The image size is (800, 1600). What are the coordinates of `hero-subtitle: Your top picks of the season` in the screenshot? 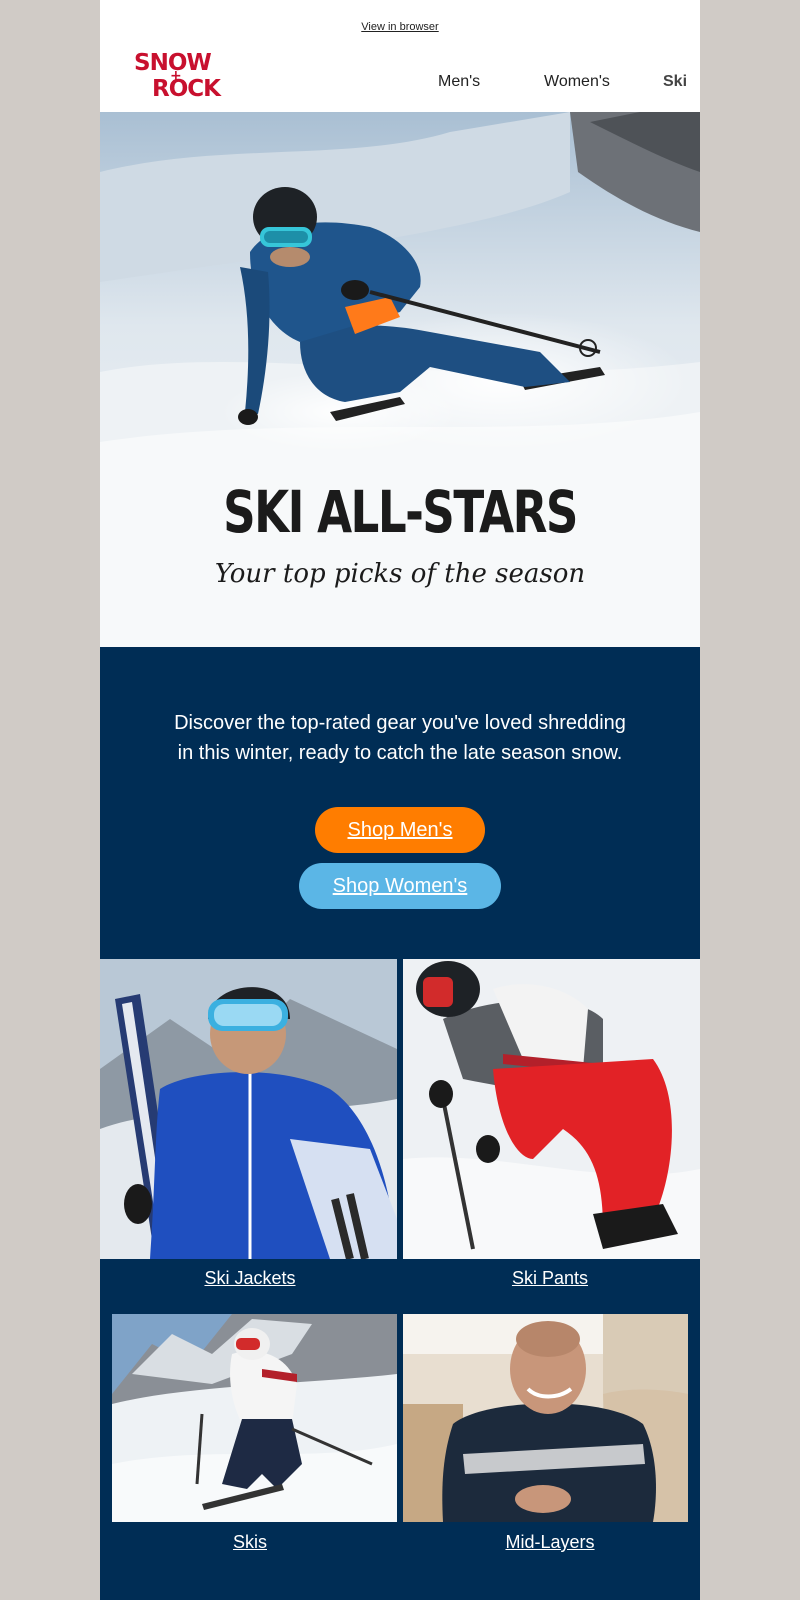 It's located at (400, 574).